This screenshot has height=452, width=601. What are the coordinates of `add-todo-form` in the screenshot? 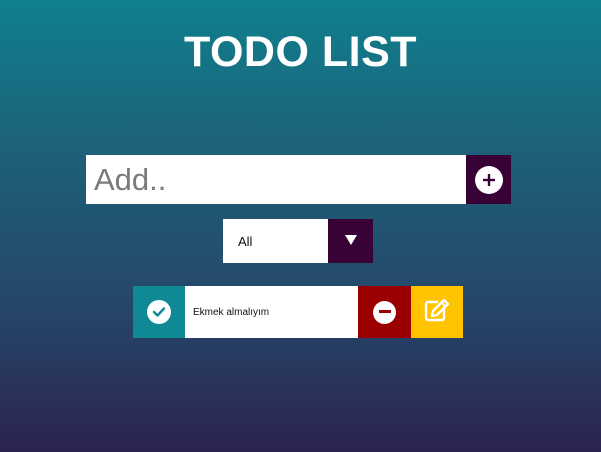 It's located at (298, 179).